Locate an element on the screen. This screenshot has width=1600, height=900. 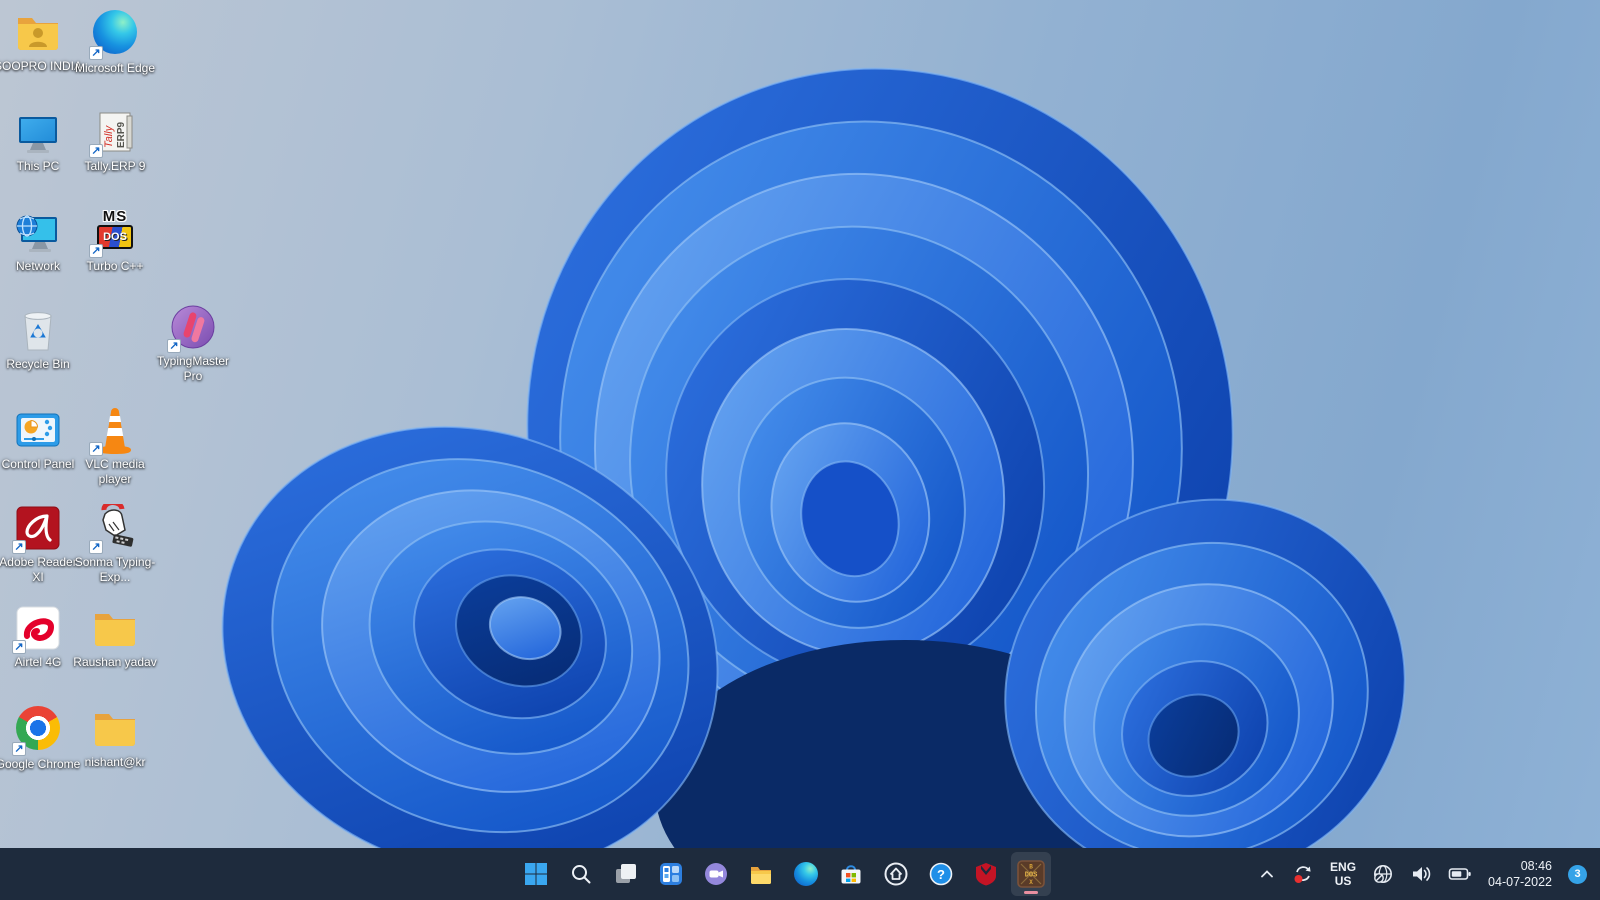
desktop-icon-nishant-kr: nishant@kr is located at coordinates (115, 737).